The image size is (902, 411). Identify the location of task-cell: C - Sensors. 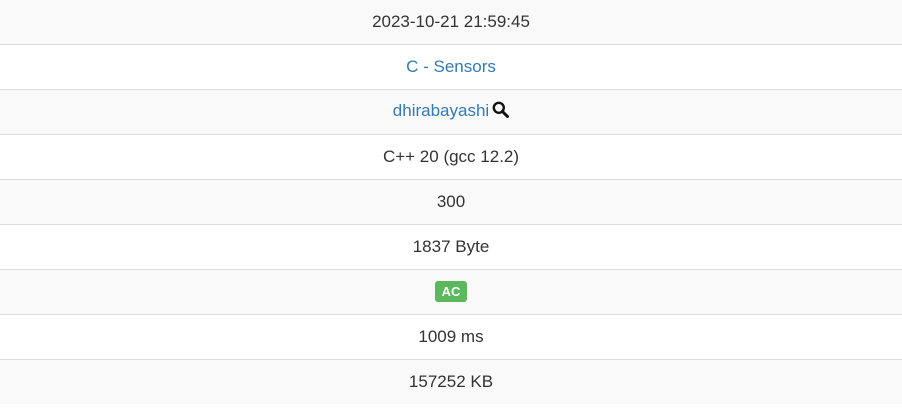
(451, 66).